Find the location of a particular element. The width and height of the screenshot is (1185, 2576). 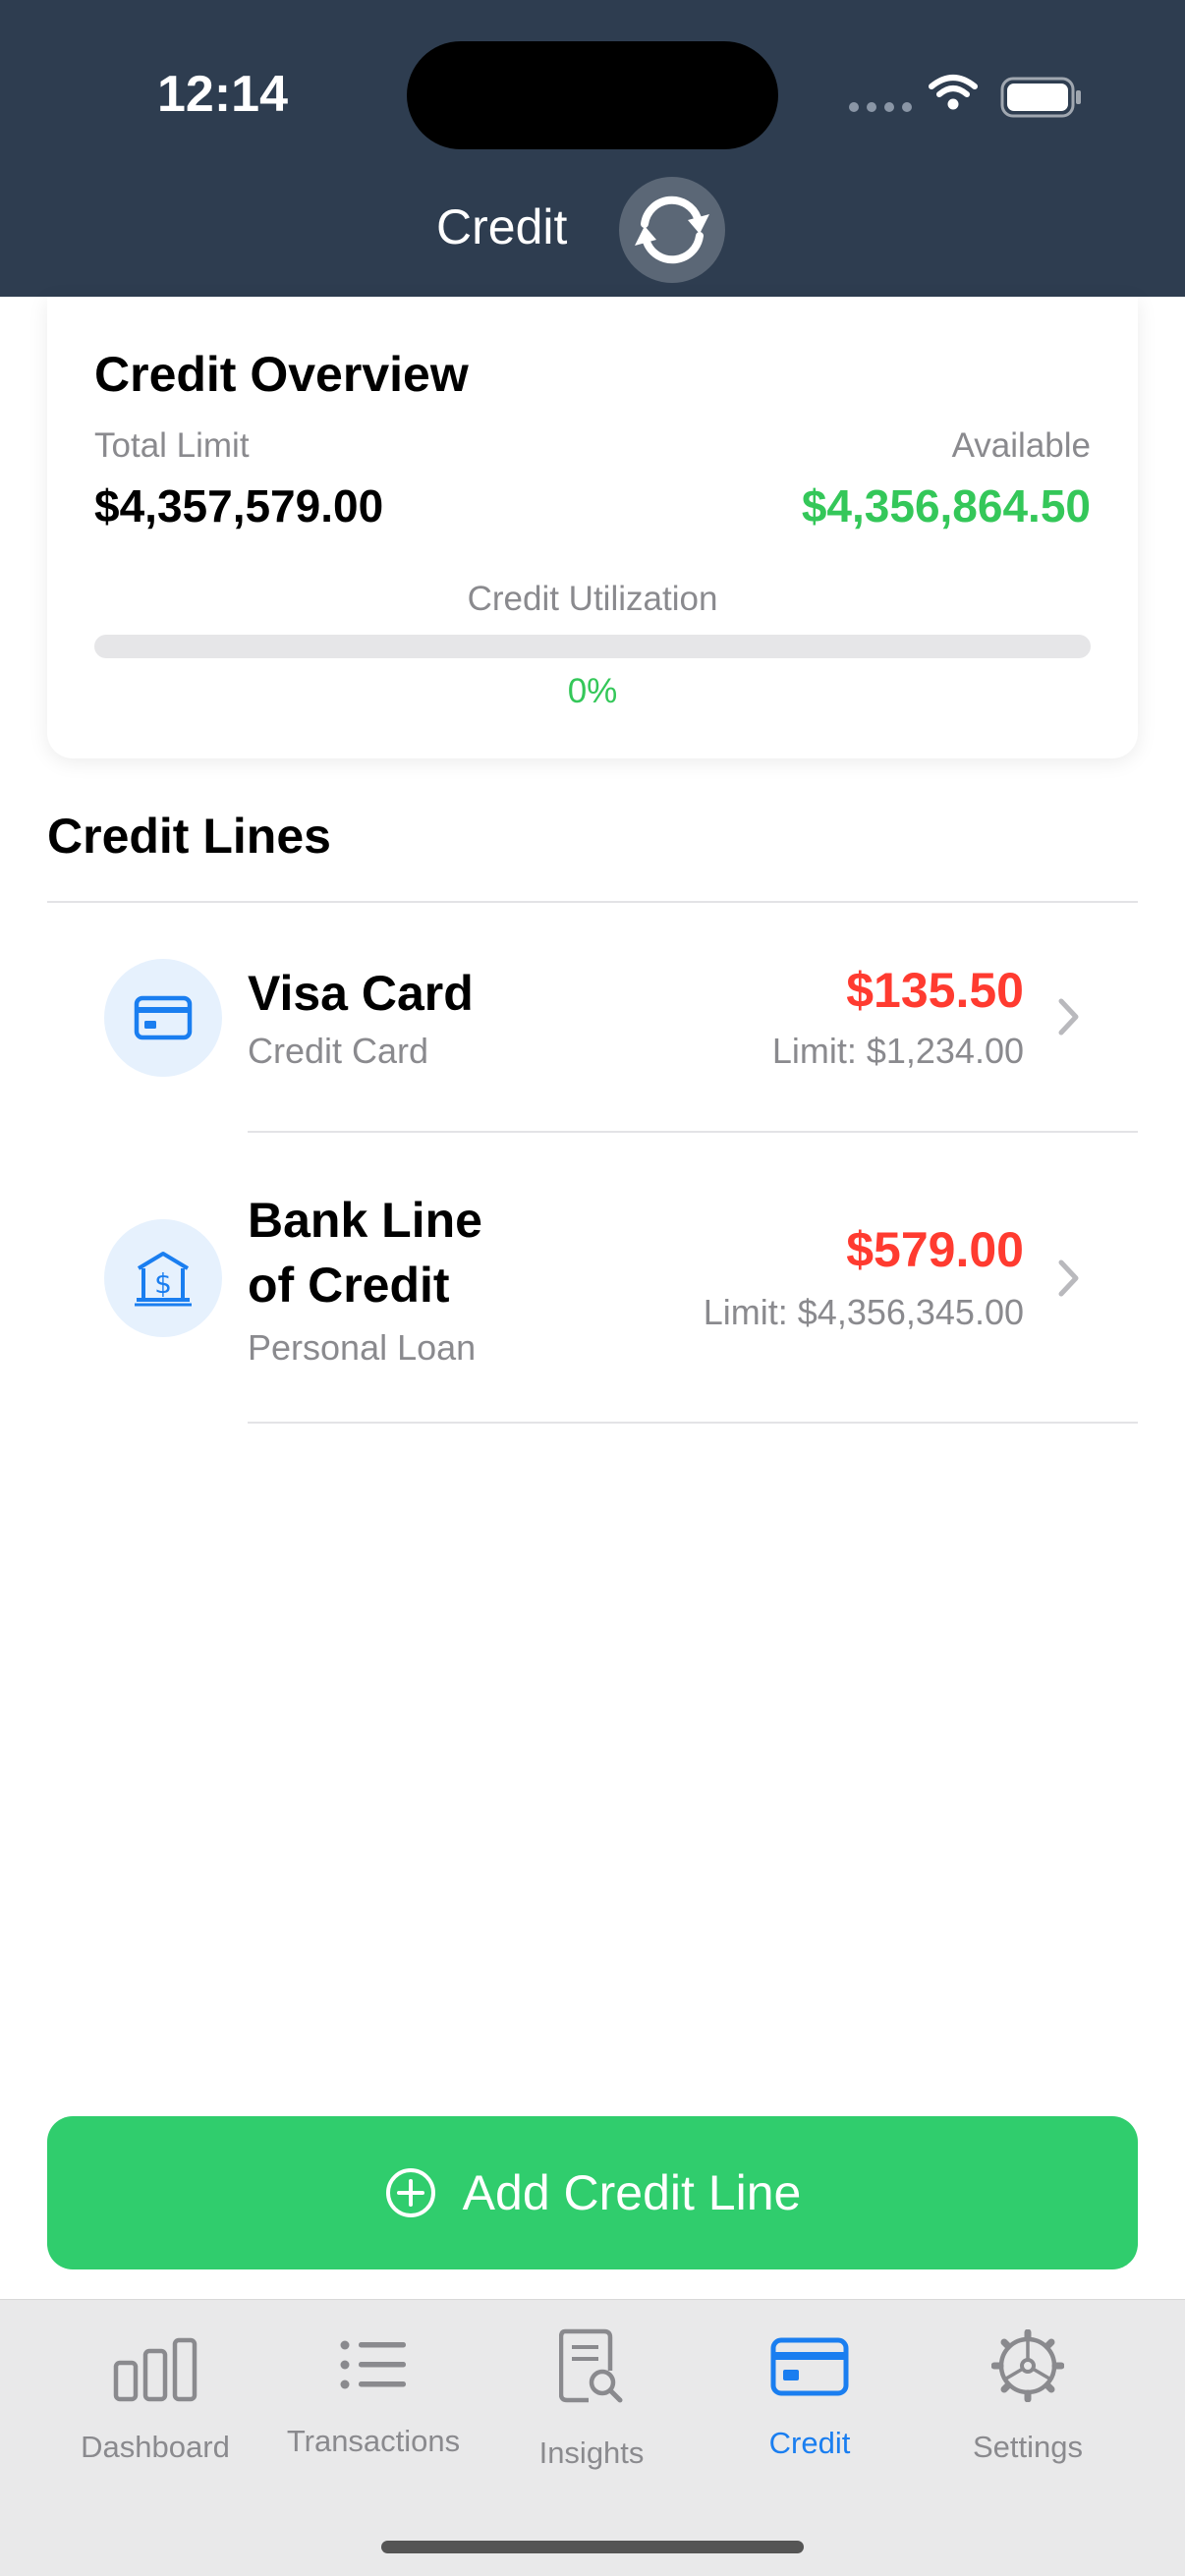

credit-line-balance: $135.50 is located at coordinates (935, 990).